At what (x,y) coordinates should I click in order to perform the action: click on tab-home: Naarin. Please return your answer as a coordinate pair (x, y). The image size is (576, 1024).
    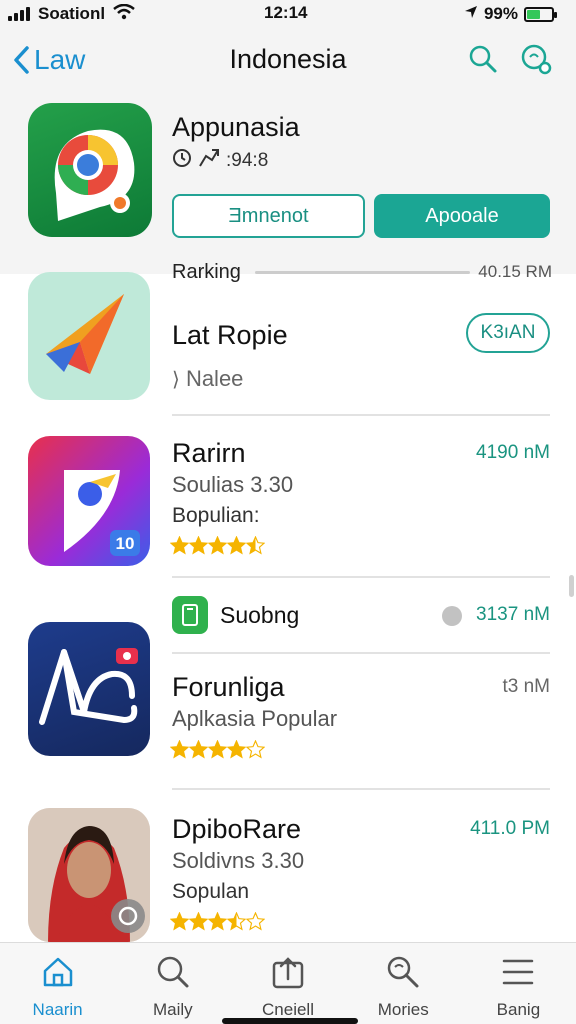
    Looking at the image, I should click on (57, 983).